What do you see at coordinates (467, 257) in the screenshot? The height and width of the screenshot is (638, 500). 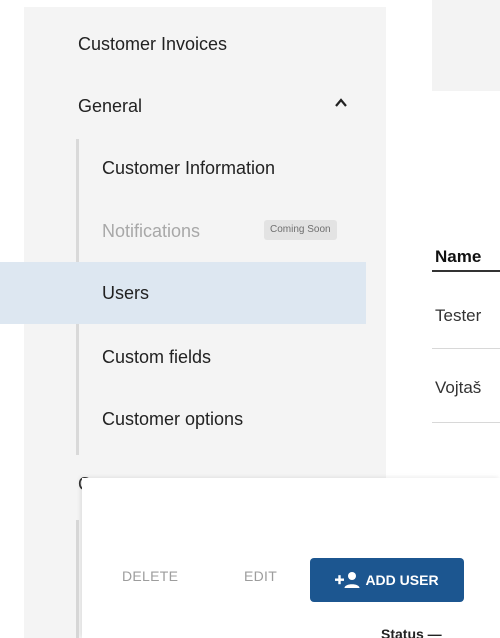 I see `table-header-name: Name` at bounding box center [467, 257].